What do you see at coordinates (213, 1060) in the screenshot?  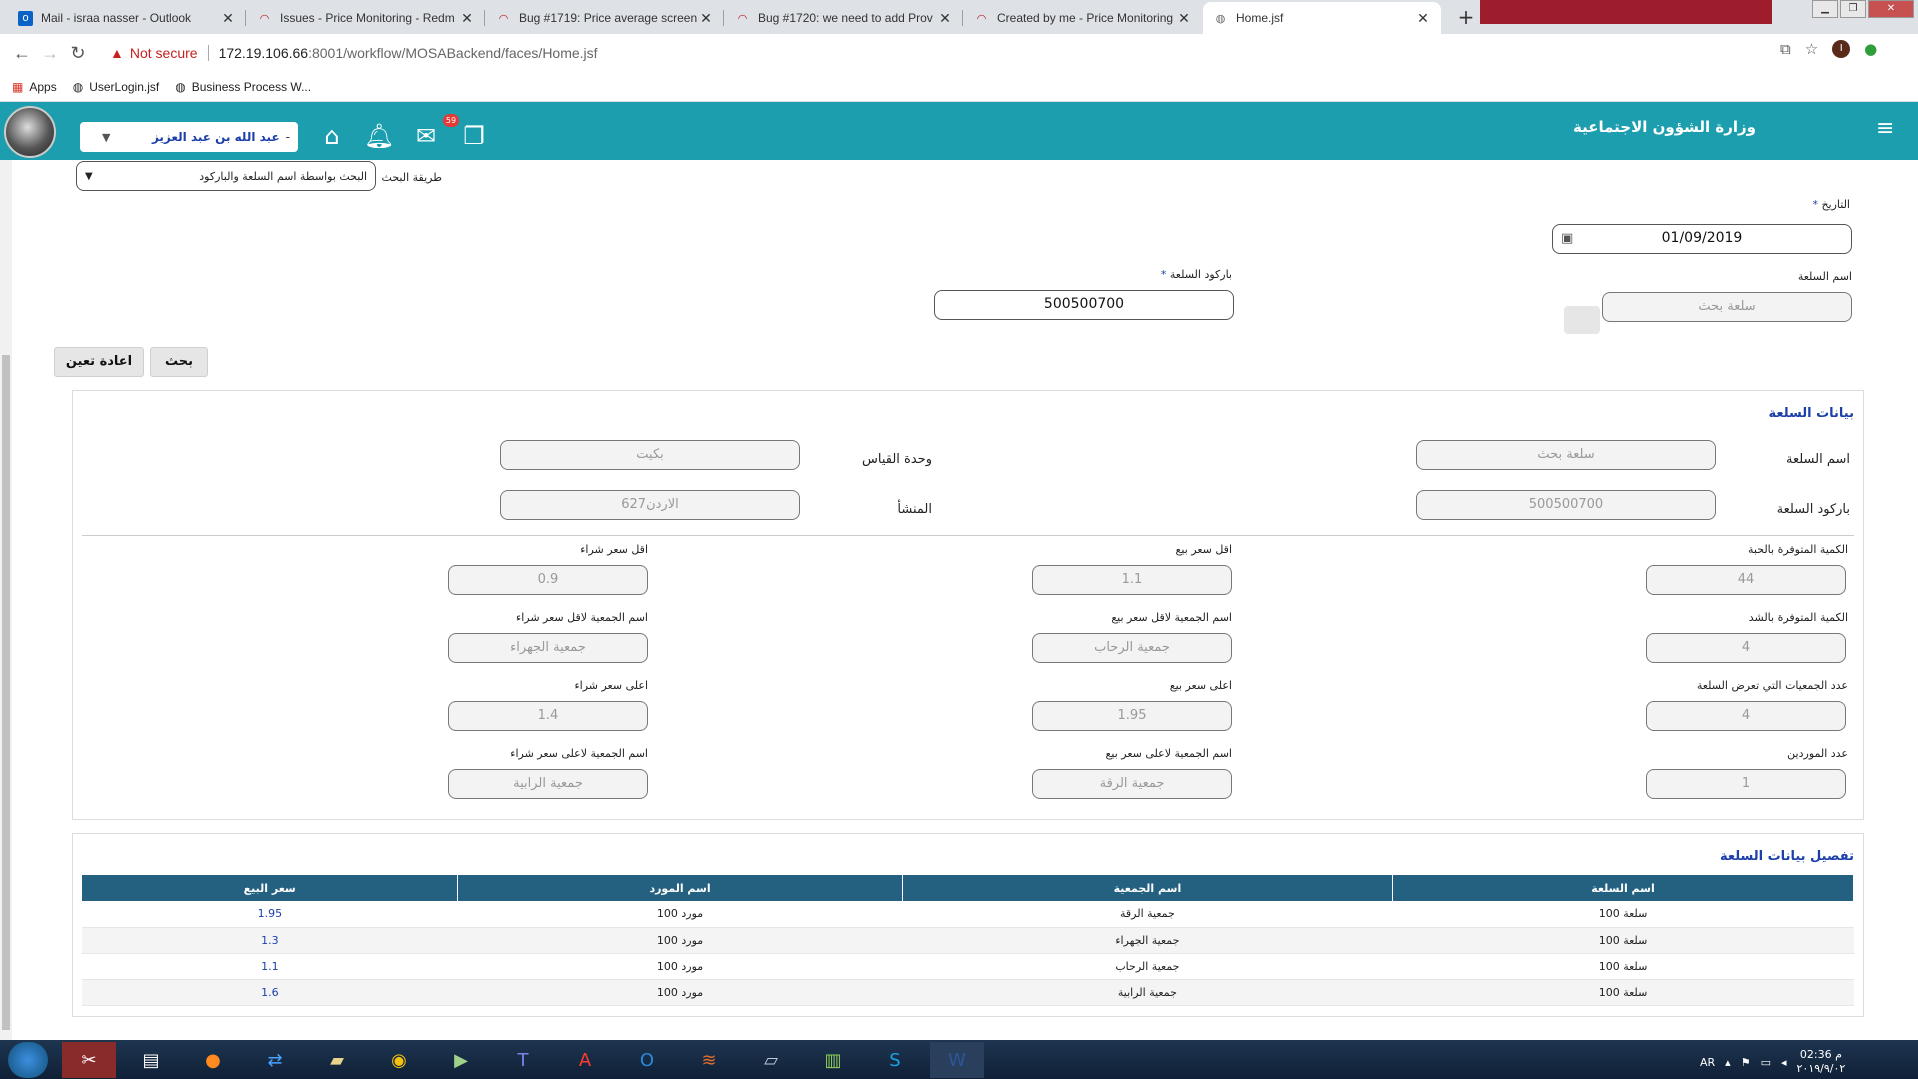 I see `firefox-icon: ●` at bounding box center [213, 1060].